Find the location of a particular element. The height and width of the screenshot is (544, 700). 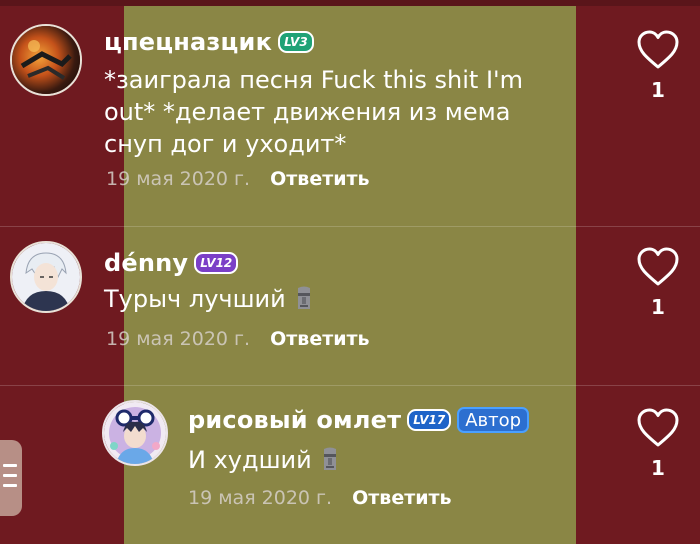

author-badge: Автор is located at coordinates (493, 420).